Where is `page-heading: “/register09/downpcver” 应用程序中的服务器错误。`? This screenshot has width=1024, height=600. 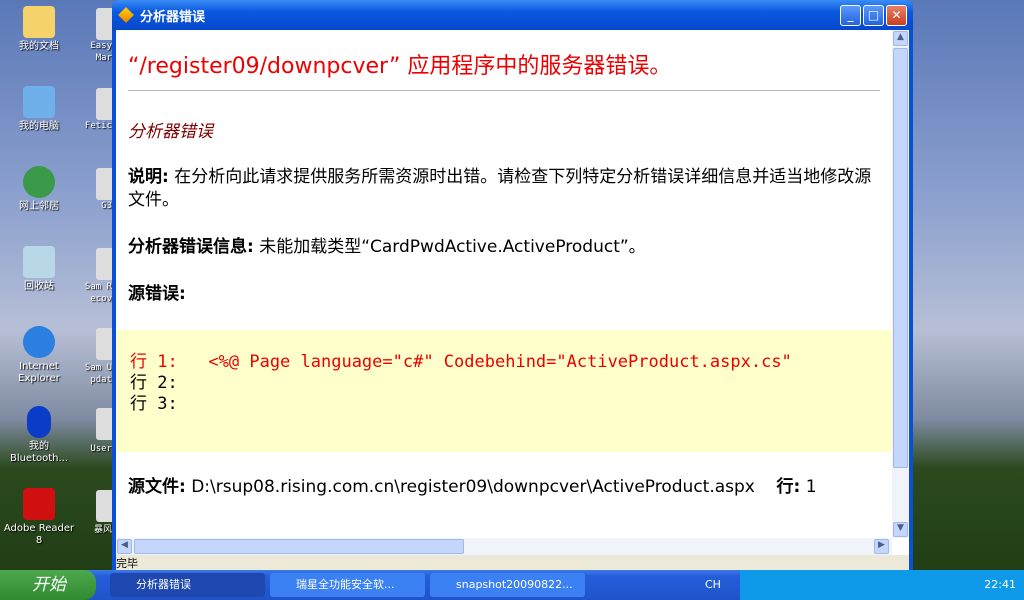 page-heading: “/register09/downpcver” 应用程序中的服务器错误。 is located at coordinates (504, 69).